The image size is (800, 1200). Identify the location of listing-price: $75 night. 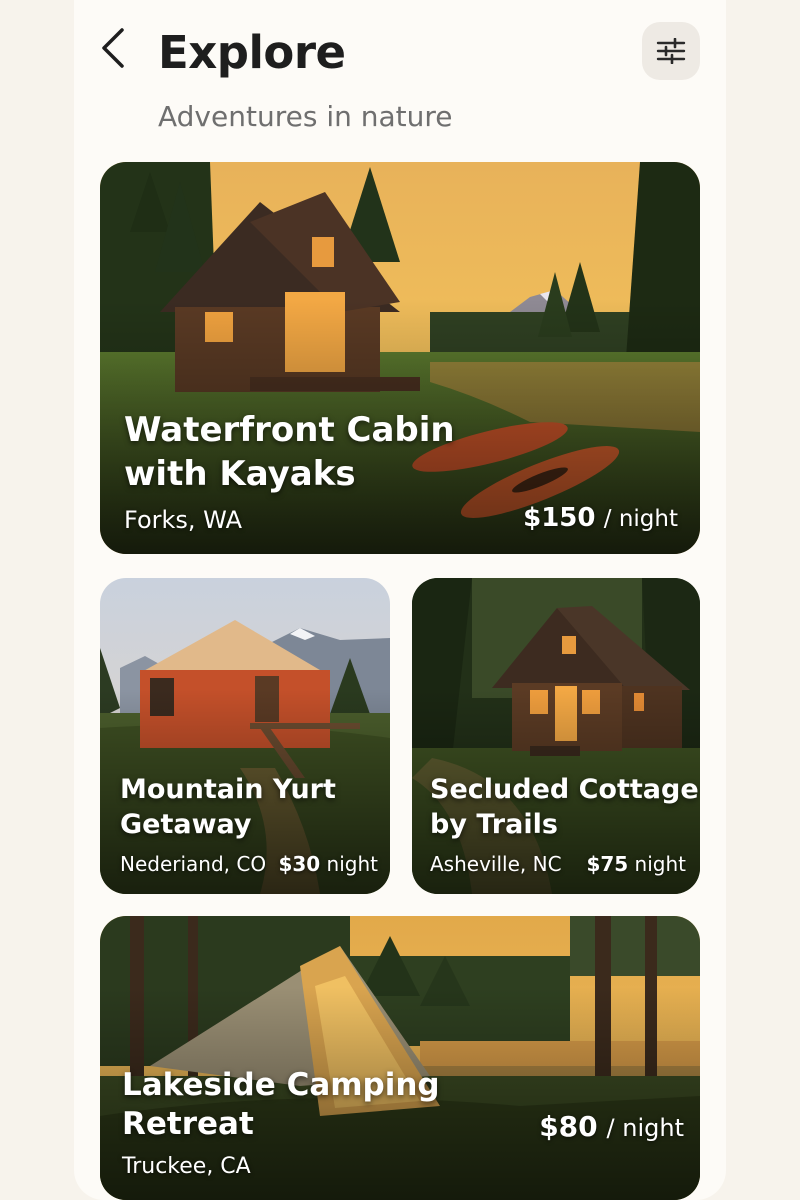
(636, 864).